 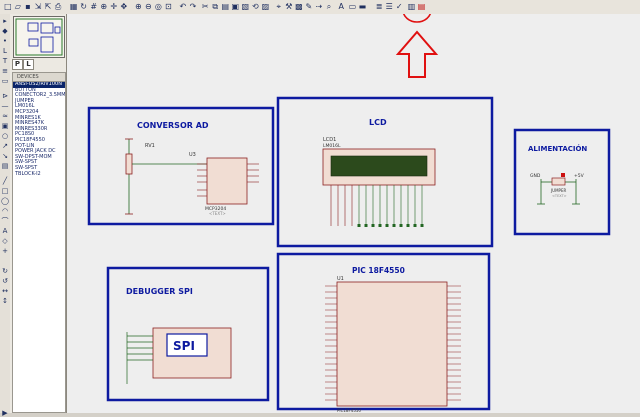 I want to click on new-sheet-icon: ▭, so click(x=352, y=6).